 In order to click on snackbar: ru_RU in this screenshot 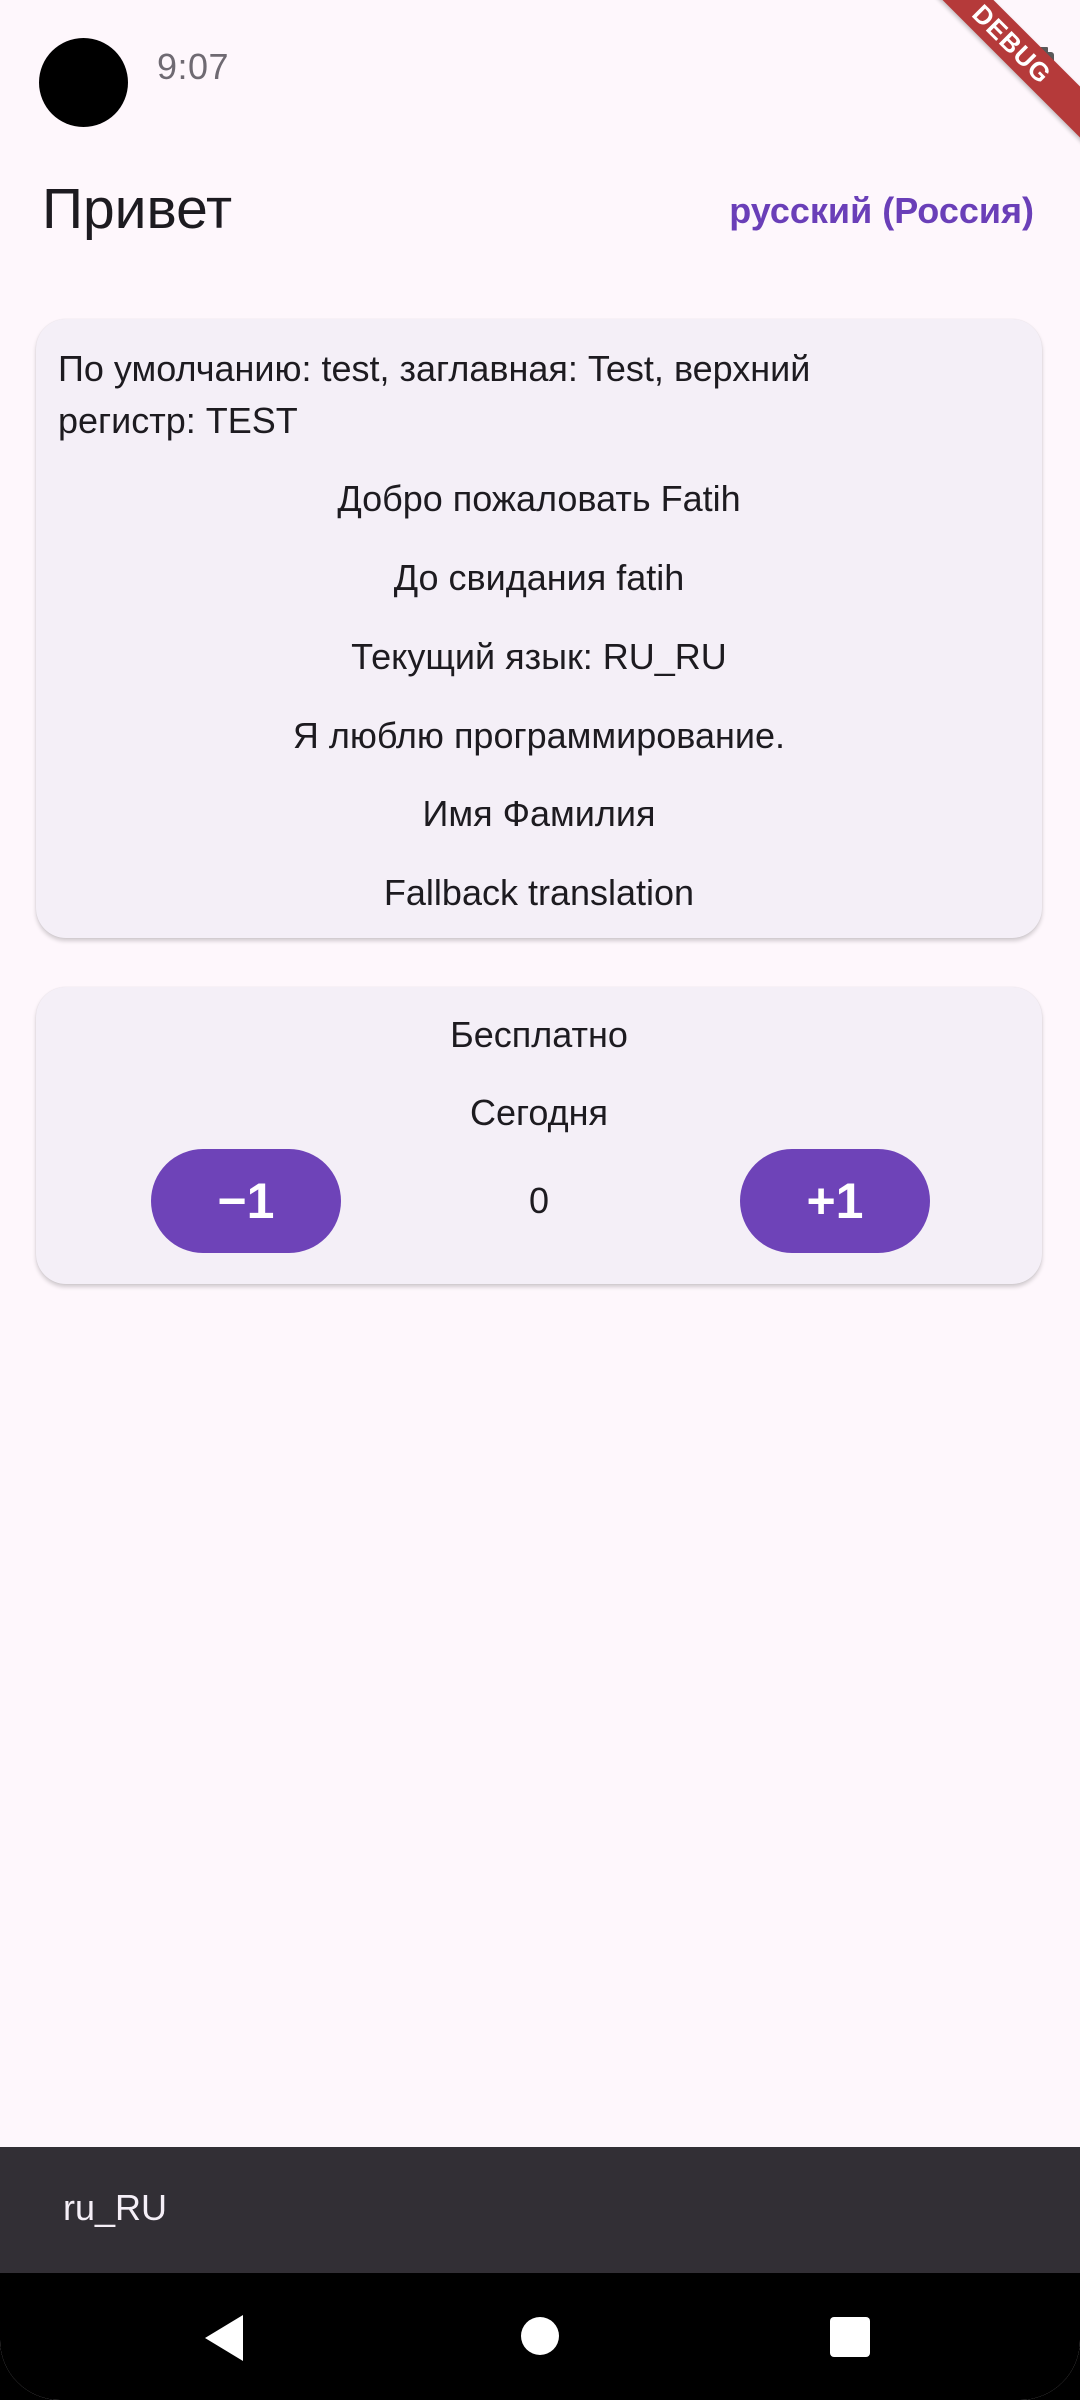, I will do `click(540, 2210)`.